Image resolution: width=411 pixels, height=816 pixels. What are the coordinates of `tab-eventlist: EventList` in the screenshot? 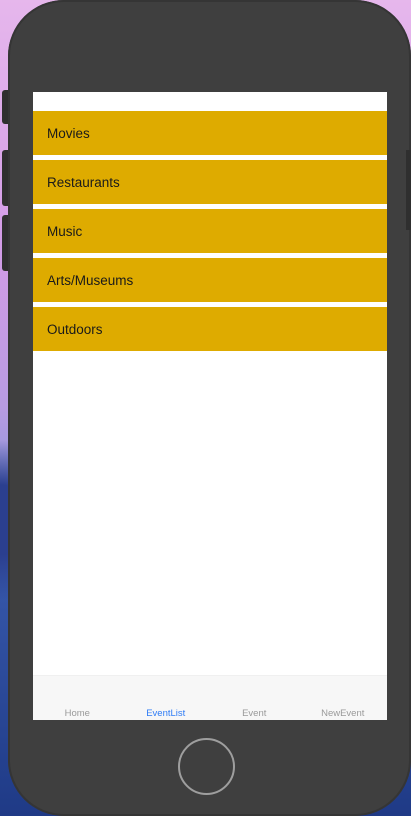 It's located at (166, 698).